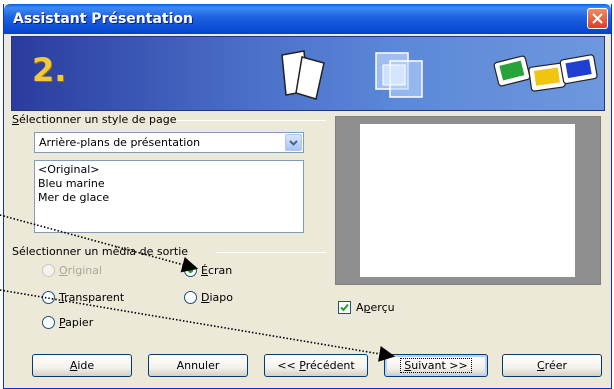 The image size is (614, 389). I want to click on preview-checkbox: Aperçu, so click(366, 307).